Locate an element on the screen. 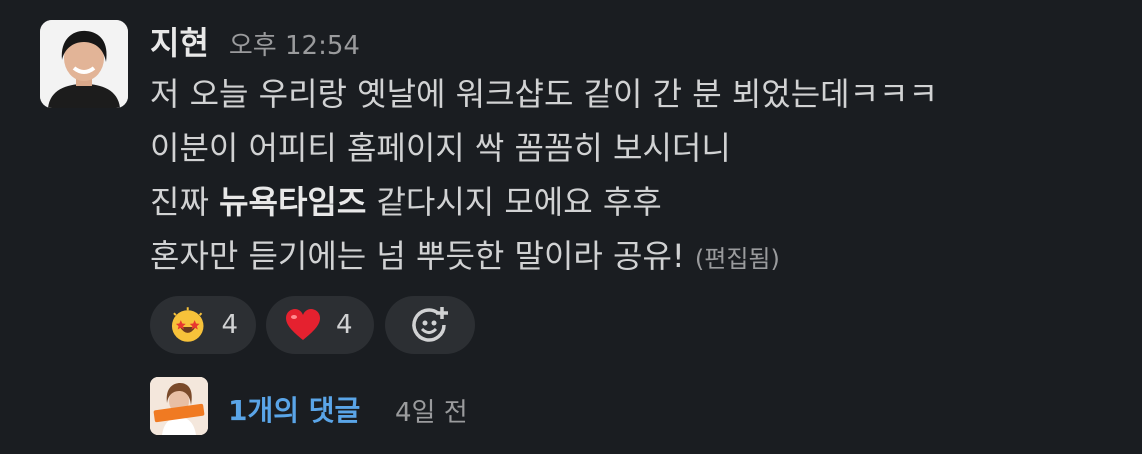  message-text: 같다시지 모에요 후후 is located at coordinates (514, 202).